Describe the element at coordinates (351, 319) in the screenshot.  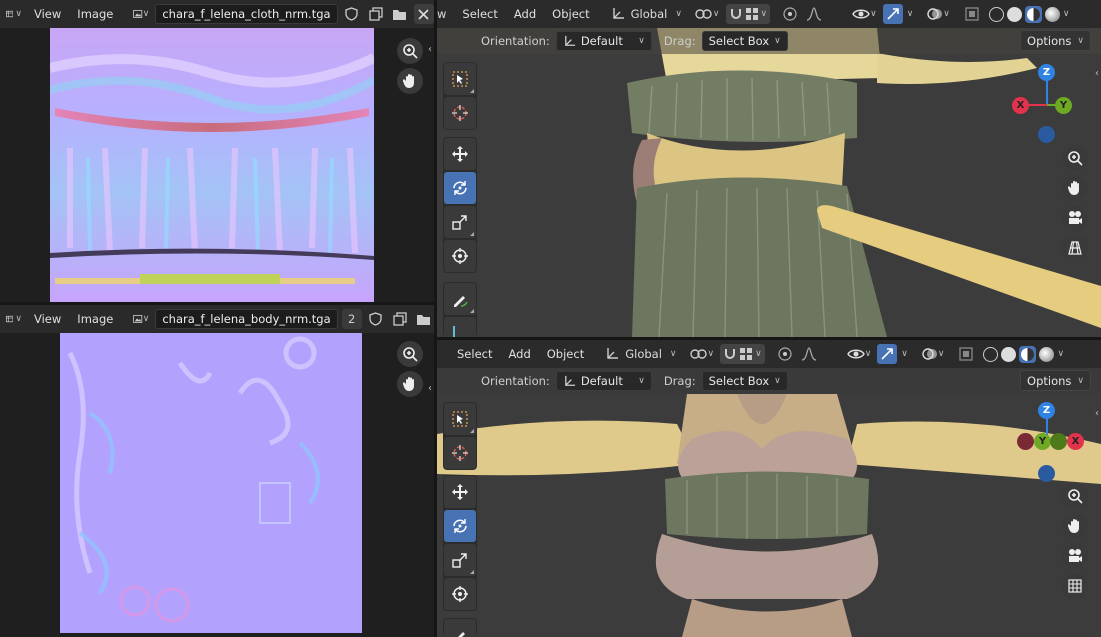
I see `user-count-badge: 2` at that location.